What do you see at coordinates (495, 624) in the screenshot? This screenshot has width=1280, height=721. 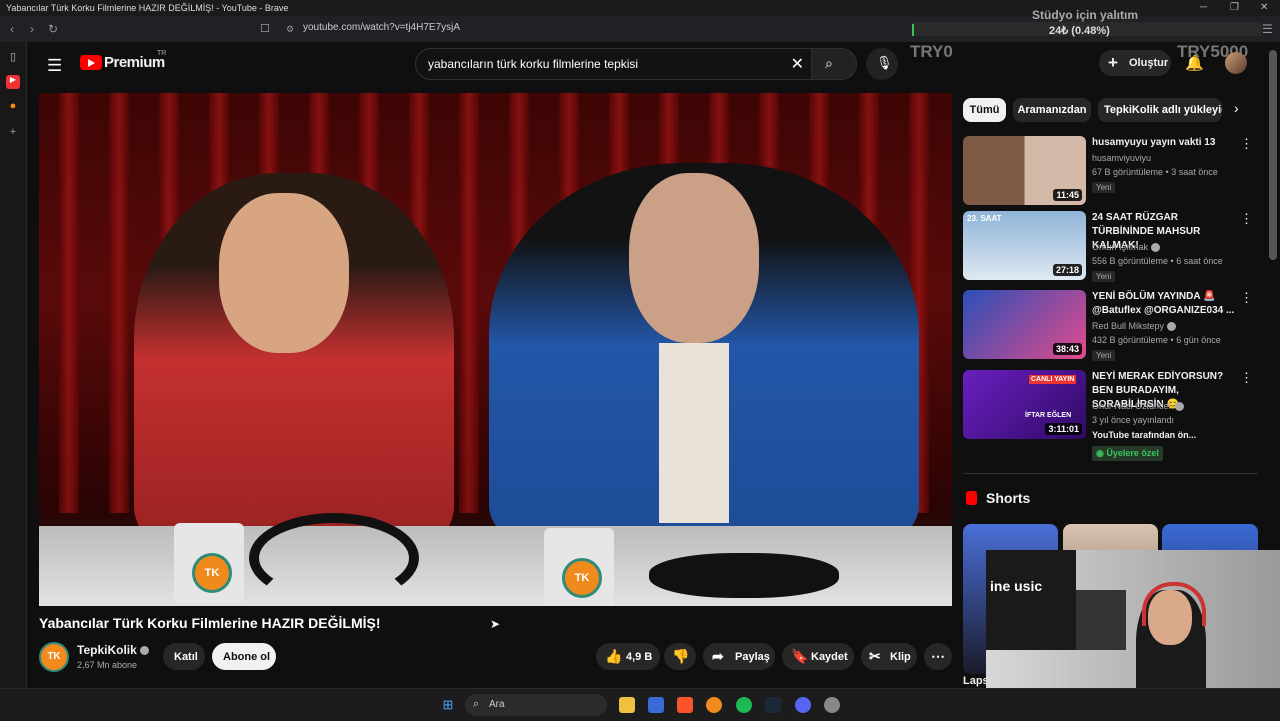 I see `mouse-cursor: ➤` at bounding box center [495, 624].